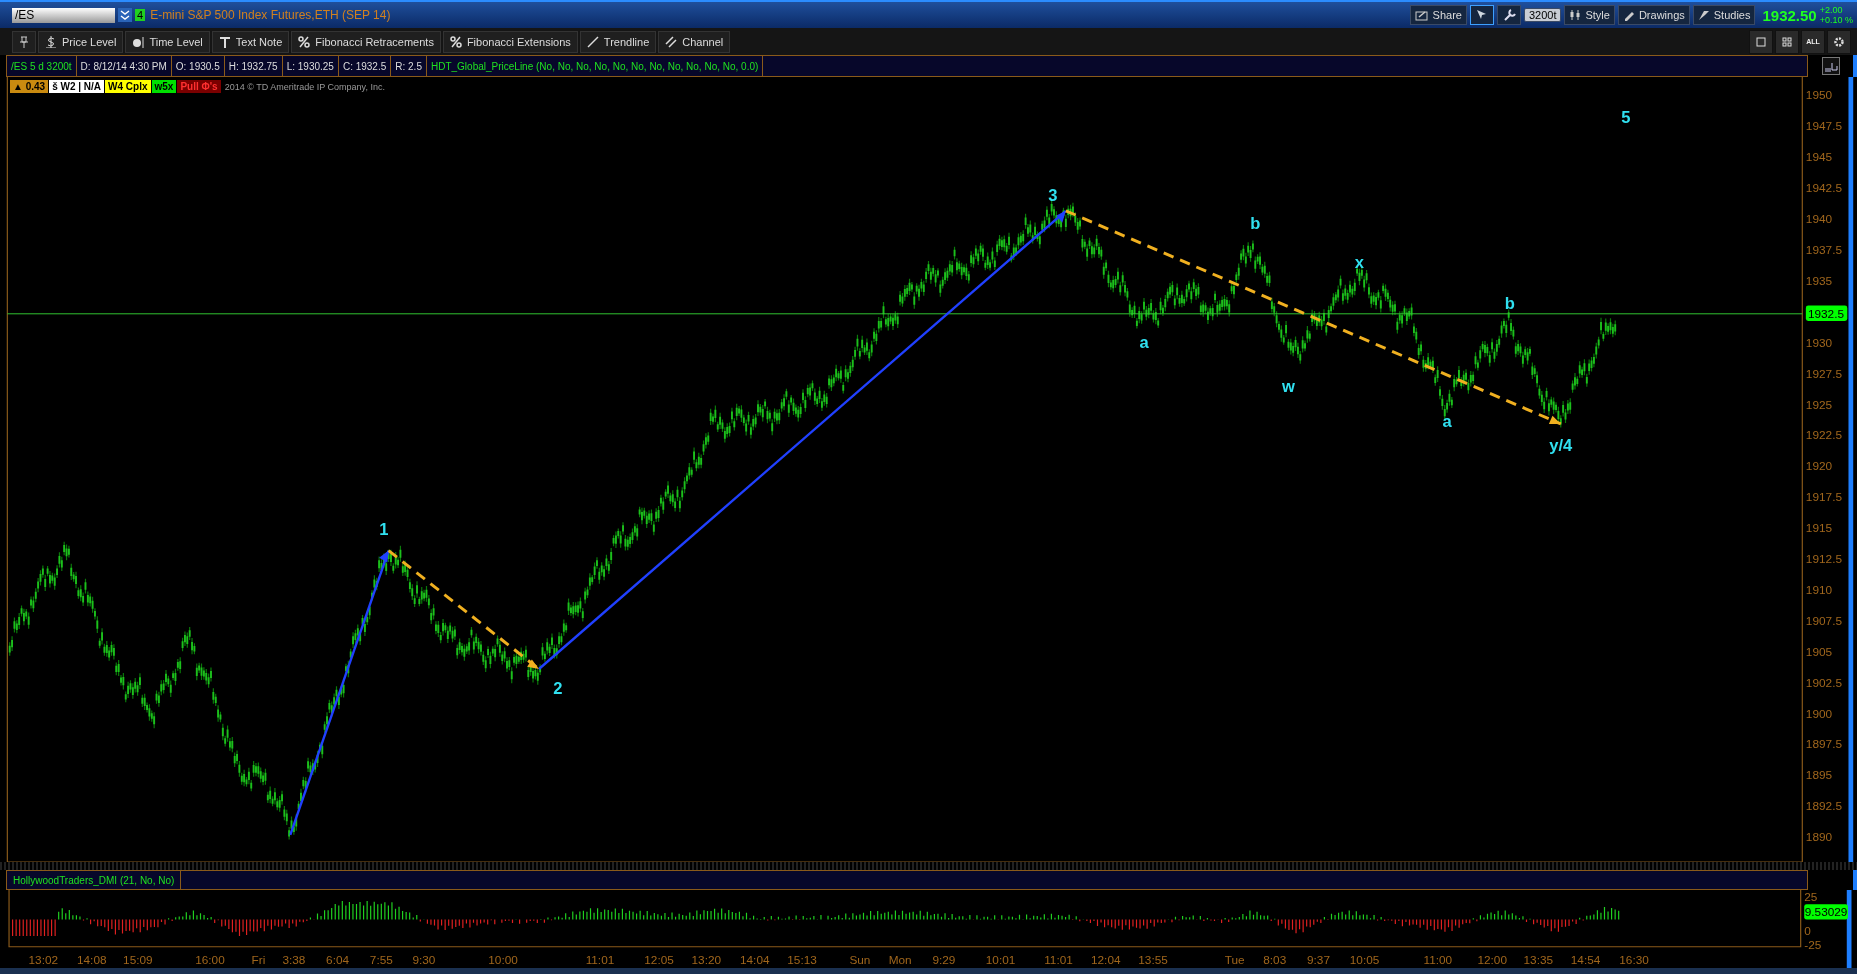 Image resolution: width=1857 pixels, height=974 pixels. What do you see at coordinates (409, 66) in the screenshot?
I see `quote-cell: R: 2.5` at bounding box center [409, 66].